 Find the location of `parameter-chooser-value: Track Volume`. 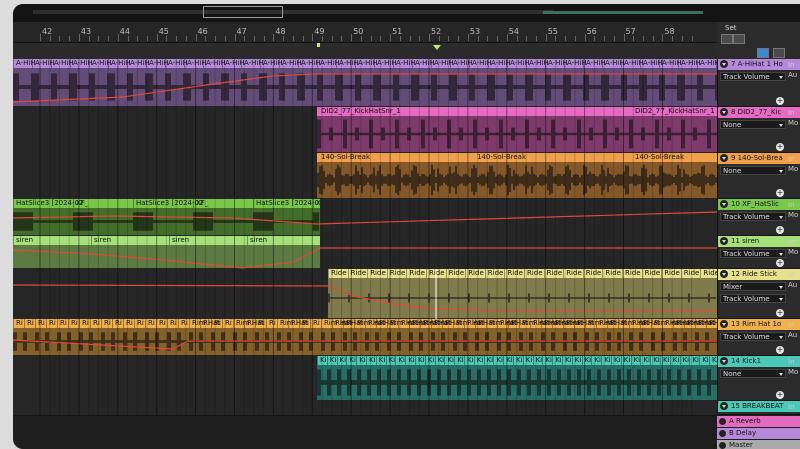

parameter-chooser-value: Track Volume is located at coordinates (746, 299).